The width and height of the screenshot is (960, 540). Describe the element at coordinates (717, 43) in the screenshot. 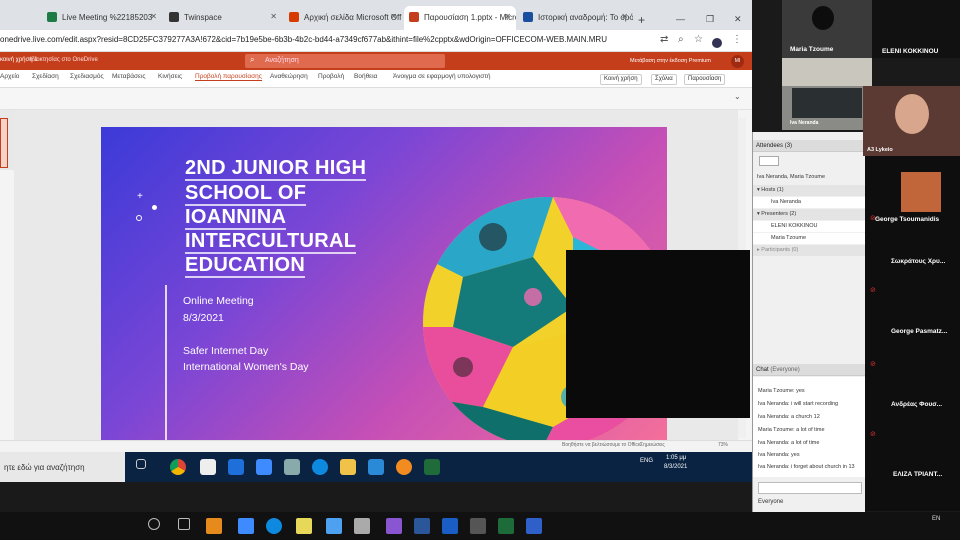

I see `profile-icon` at that location.